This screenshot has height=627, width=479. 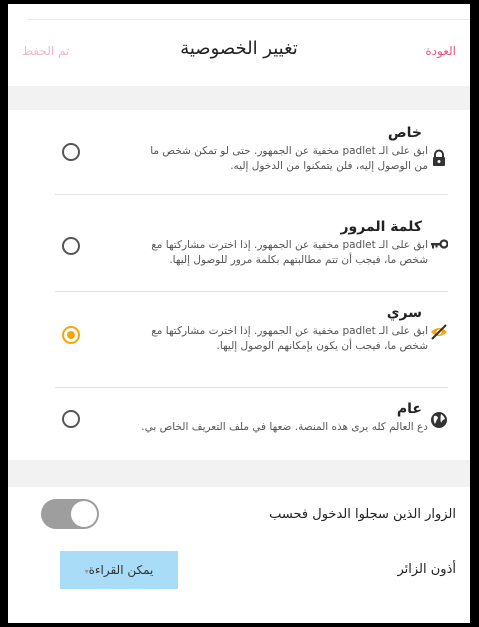 I want to click on dialog-header: العودة تغيير الخصوصية تم الحفظ, so click(x=239, y=53).